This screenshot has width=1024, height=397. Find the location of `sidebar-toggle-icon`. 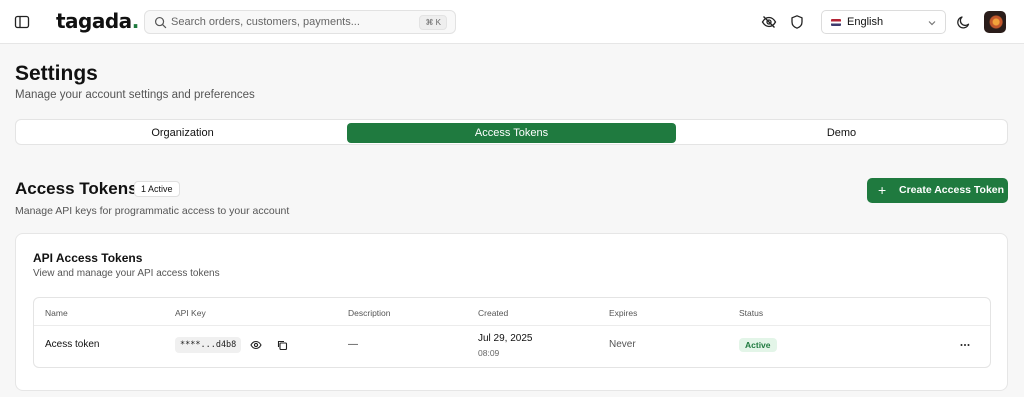

sidebar-toggle-icon is located at coordinates (22, 22).